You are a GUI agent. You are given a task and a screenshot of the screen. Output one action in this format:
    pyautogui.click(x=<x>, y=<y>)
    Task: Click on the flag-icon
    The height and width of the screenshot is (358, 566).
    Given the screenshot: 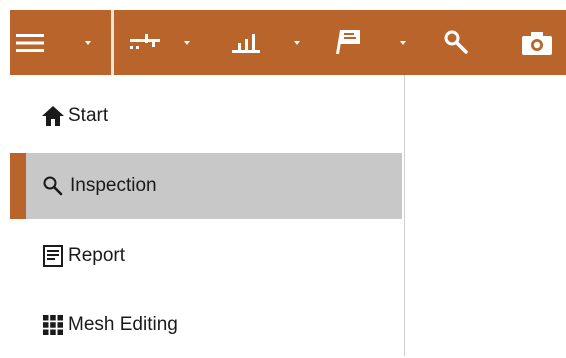 What is the action you would take?
    pyautogui.click(x=350, y=42)
    